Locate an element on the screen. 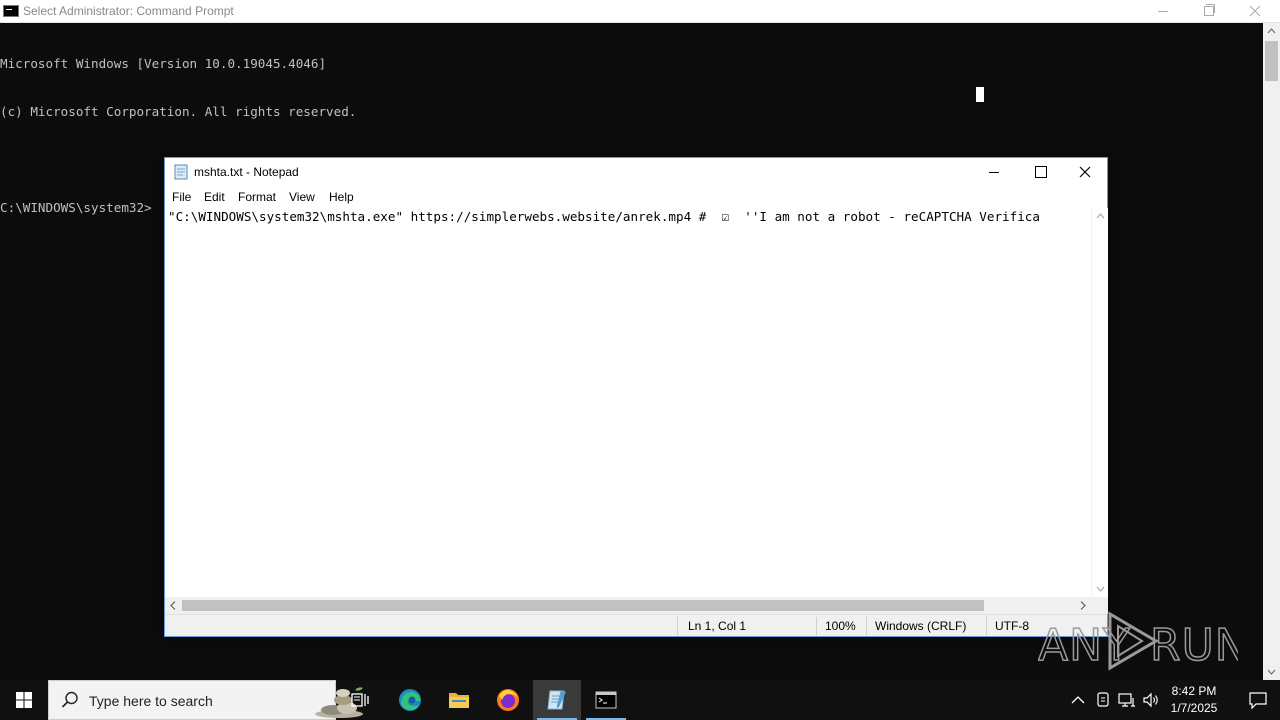  menu-help: Help is located at coordinates (341, 197).